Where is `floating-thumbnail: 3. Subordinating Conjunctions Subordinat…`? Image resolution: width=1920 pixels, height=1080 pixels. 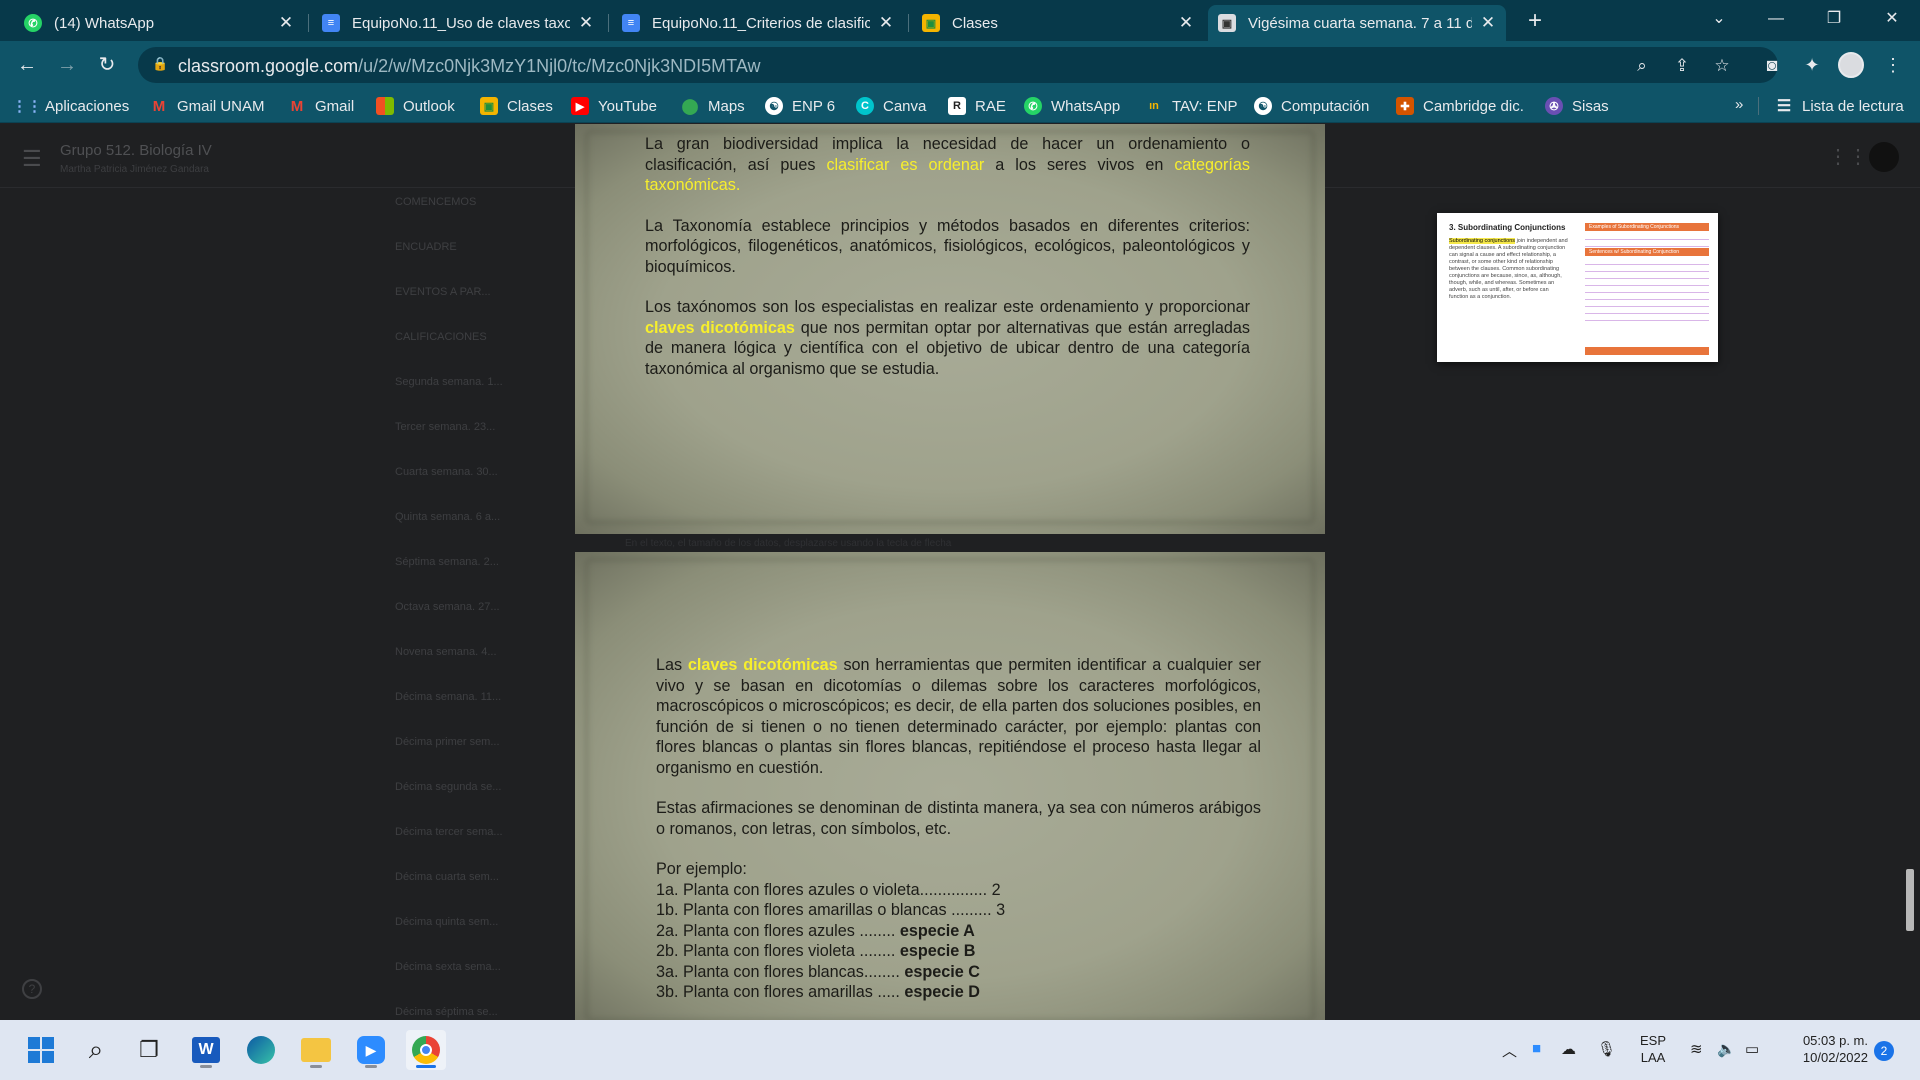 floating-thumbnail: 3. Subordinating Conjunctions Subordinat… is located at coordinates (1577, 287).